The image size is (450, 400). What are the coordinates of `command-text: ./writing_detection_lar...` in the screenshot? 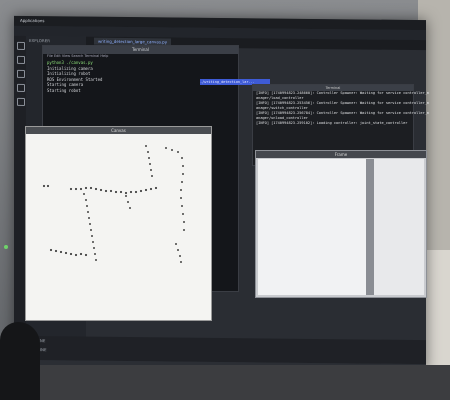 It's located at (227, 82).